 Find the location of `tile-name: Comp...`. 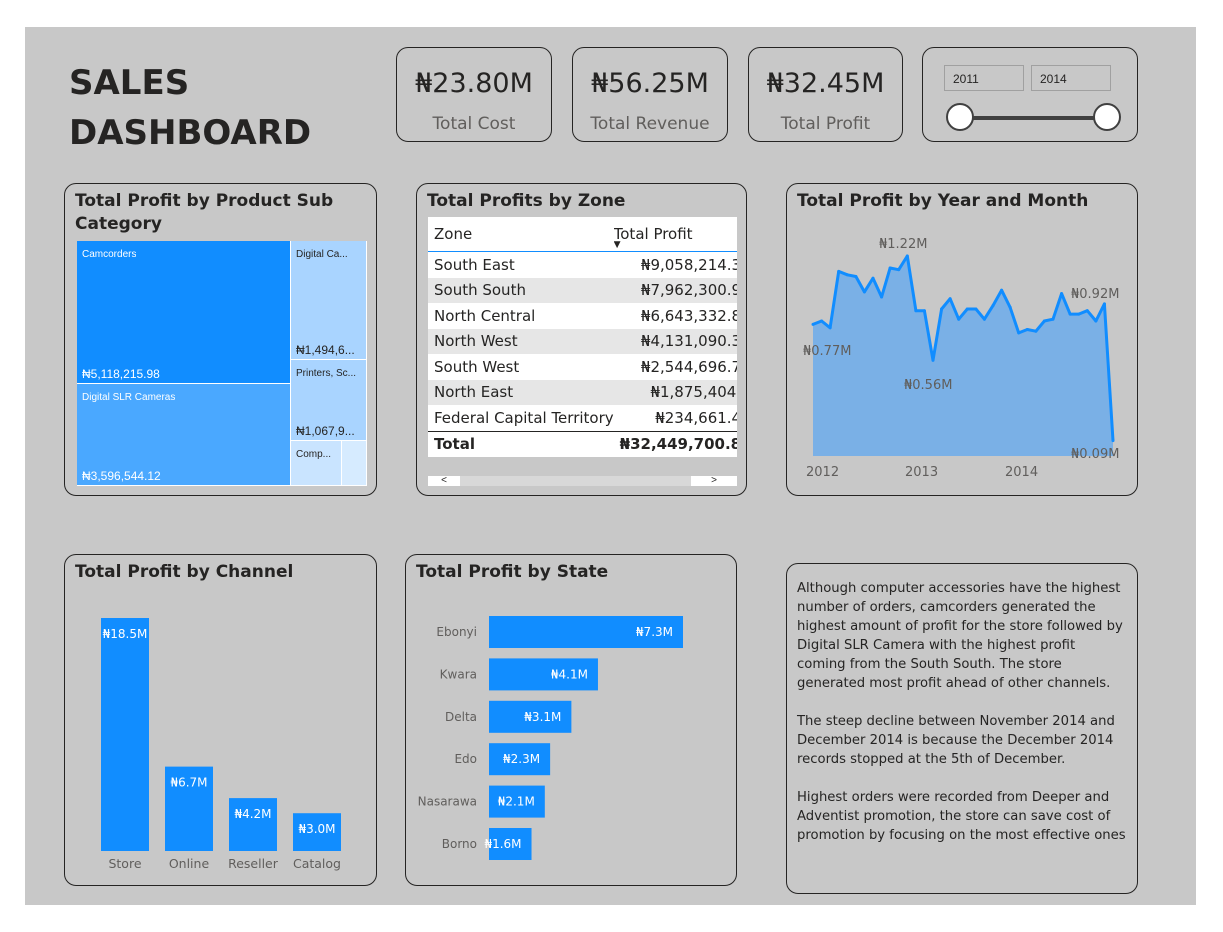

tile-name: Comp... is located at coordinates (314, 454).